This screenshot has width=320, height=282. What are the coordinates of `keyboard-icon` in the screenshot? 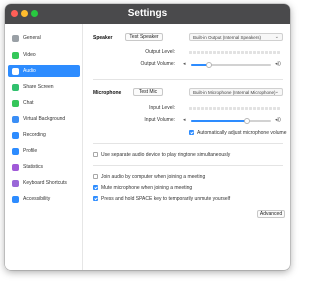 It's located at (15, 183).